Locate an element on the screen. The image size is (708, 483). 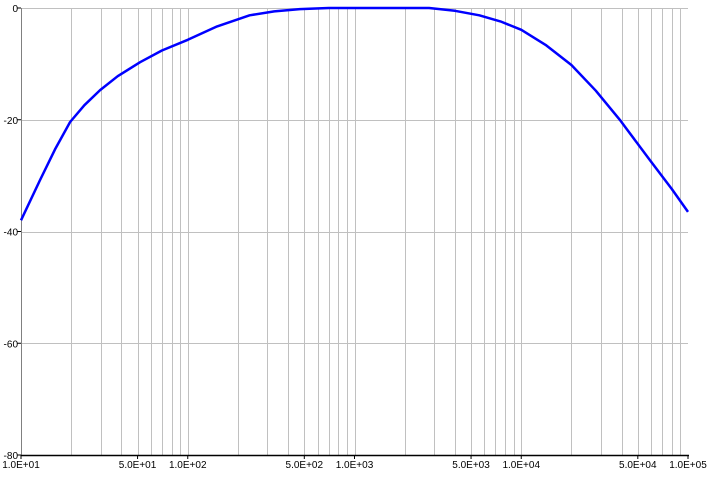
y-tick-label: -60 is located at coordinates (11, 344).